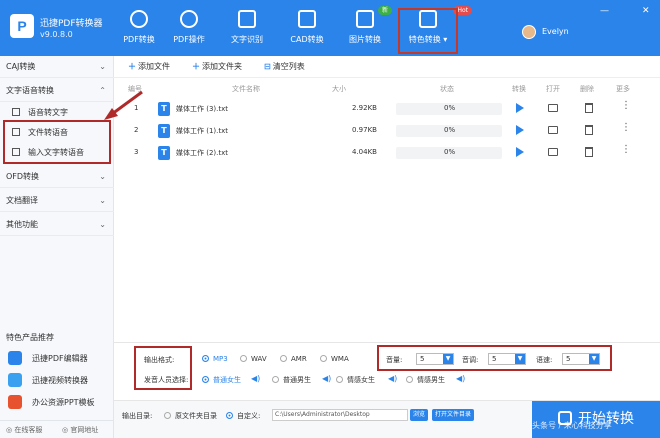 The width and height of the screenshot is (660, 438). What do you see at coordinates (15, 380) in the screenshot?
I see `video-converter-icon` at bounding box center [15, 380].